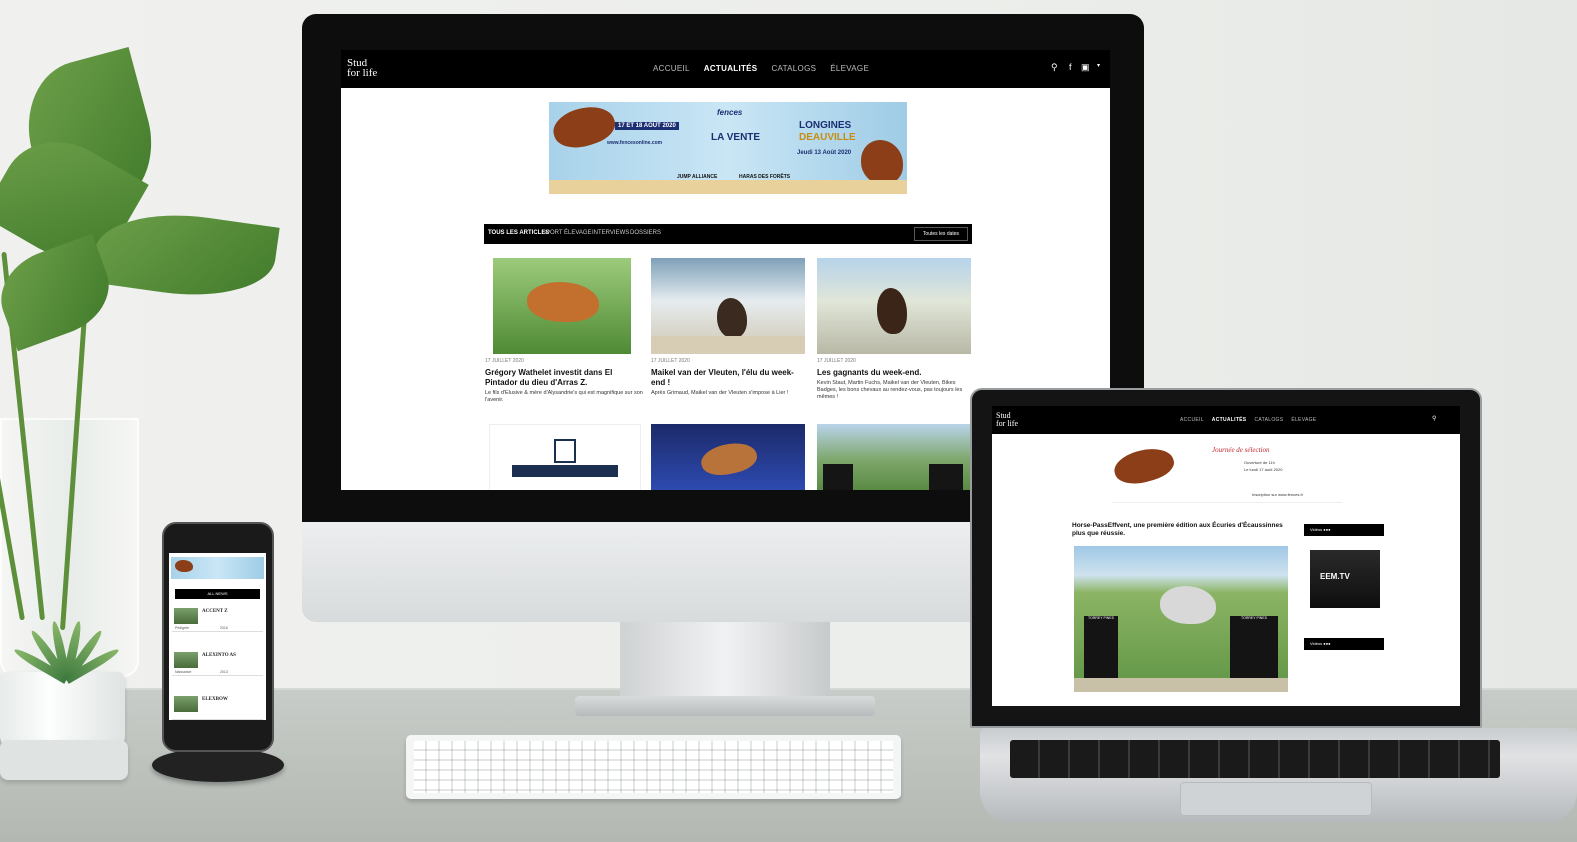 The image size is (1577, 842). Describe the element at coordinates (578, 233) in the screenshot. I see `filter-elevage: ÉLEVAGE` at that location.